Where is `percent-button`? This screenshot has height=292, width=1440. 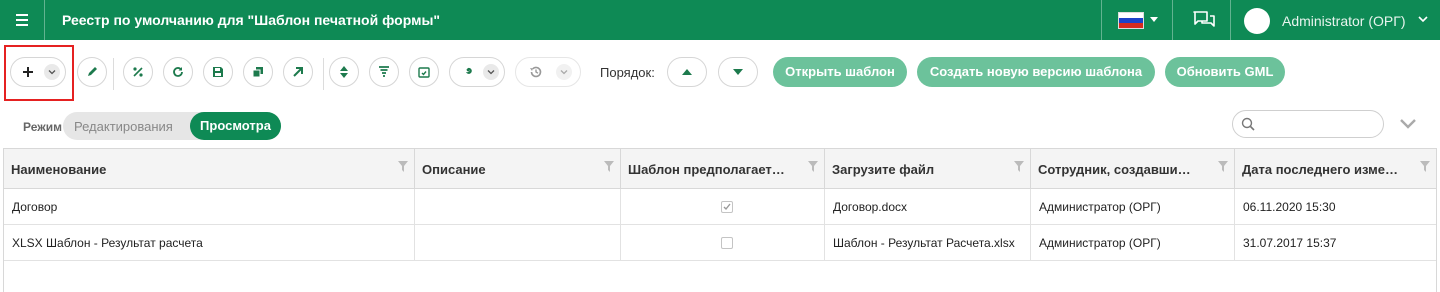
percent-button is located at coordinates (138, 72).